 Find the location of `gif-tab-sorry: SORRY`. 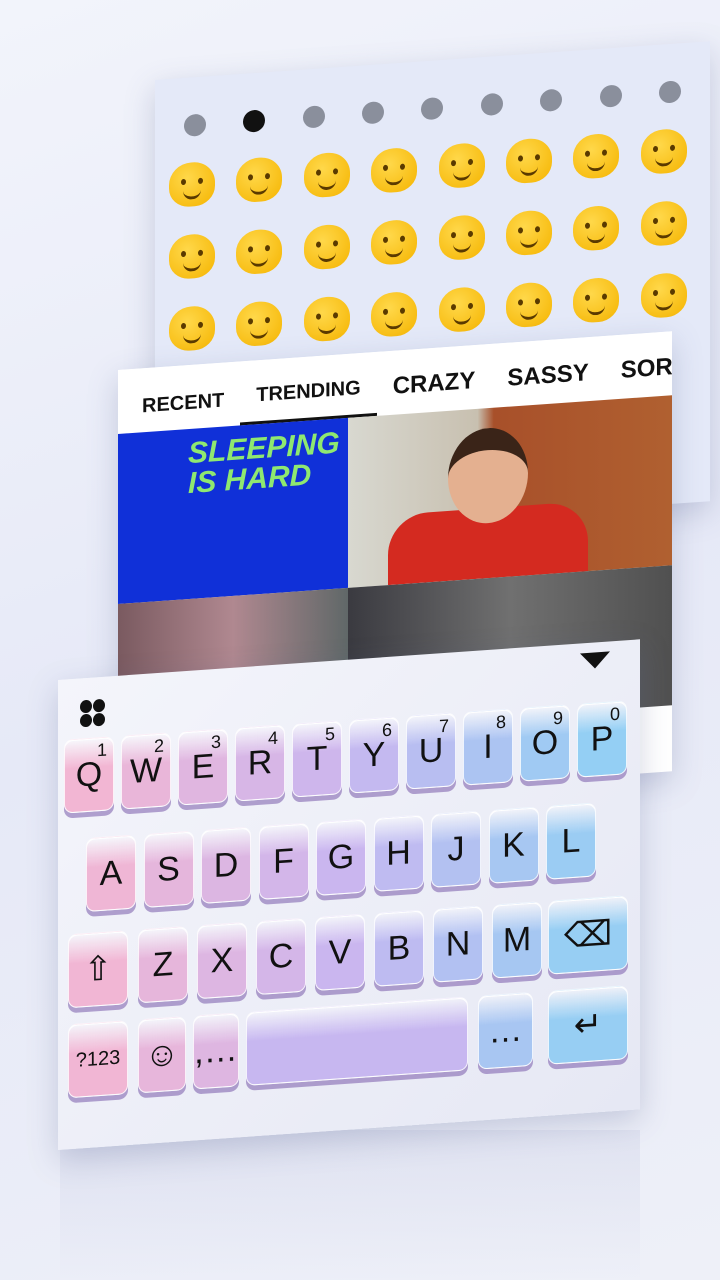

gif-tab-sorry: SORRY is located at coordinates (638, 375).